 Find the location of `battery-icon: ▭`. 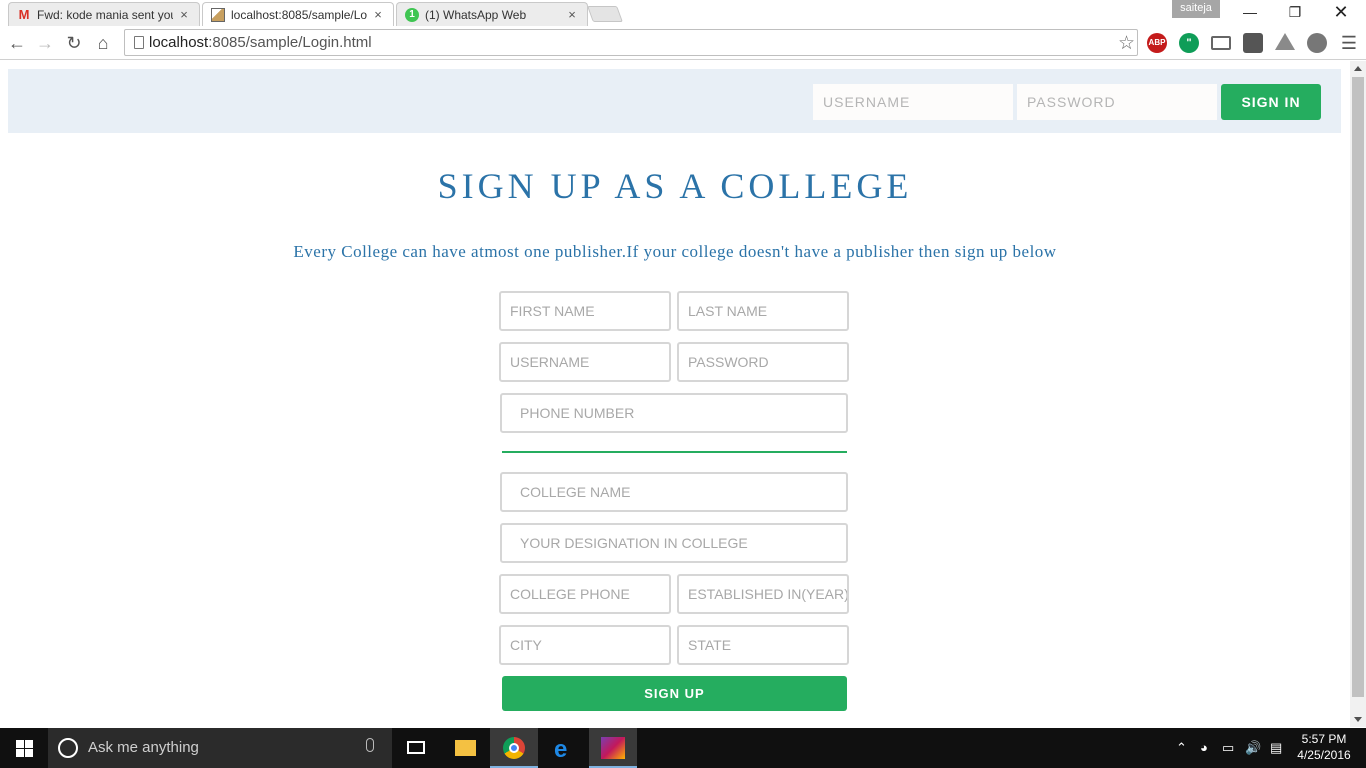

battery-icon: ▭ is located at coordinates (1228, 748).